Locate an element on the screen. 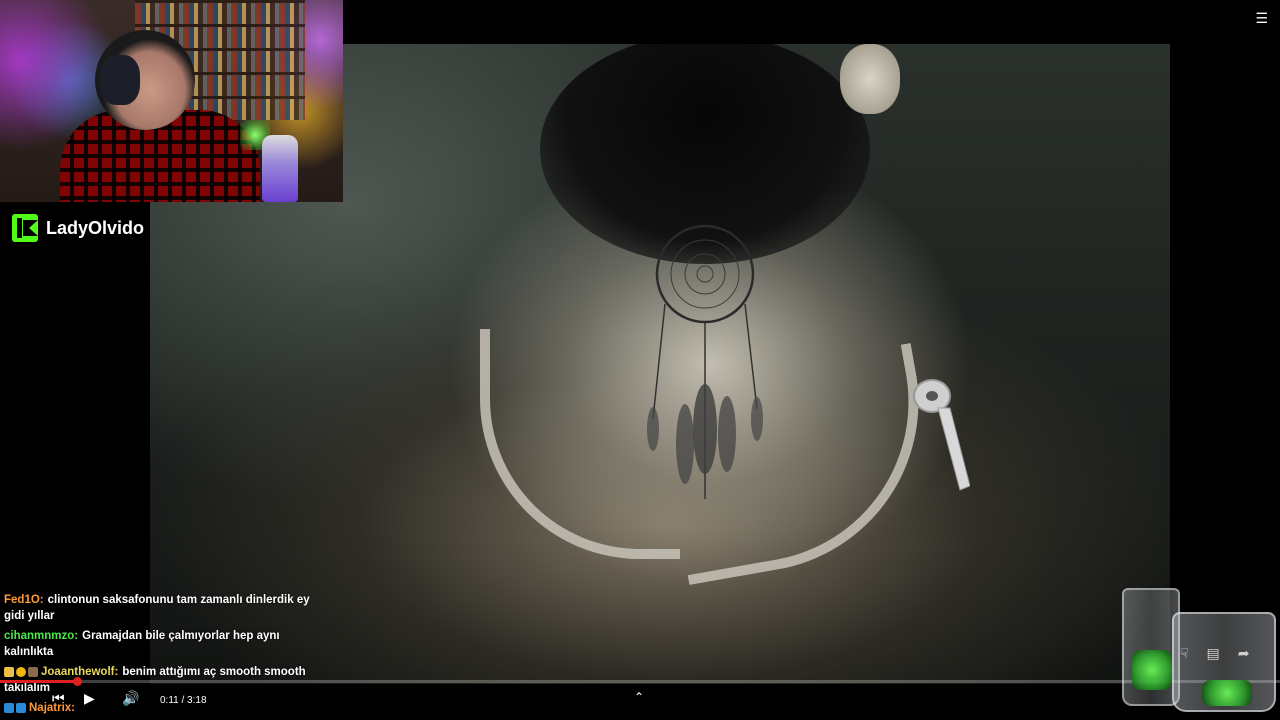 Image resolution: width=1280 pixels, height=720 pixels. chevron-up-icon: ⌃ is located at coordinates (639, 697).